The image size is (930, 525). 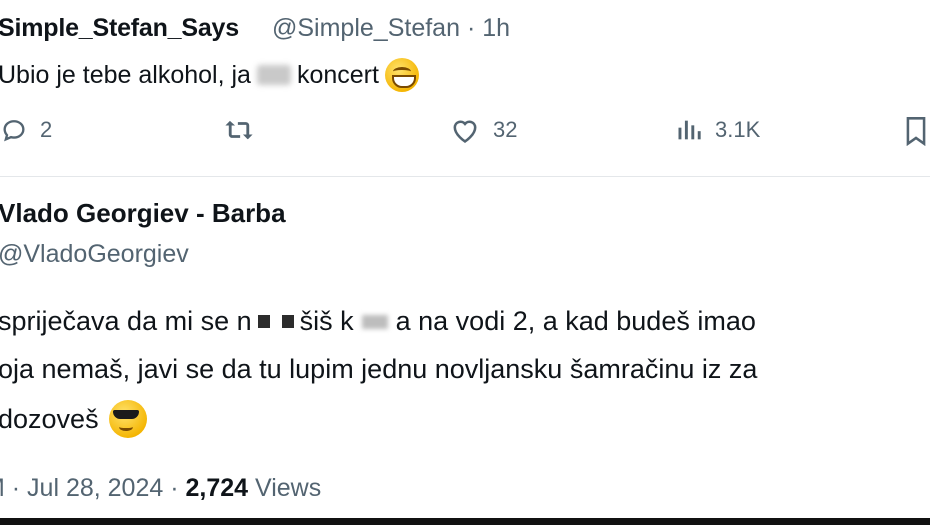 What do you see at coordinates (273, 75) in the screenshot?
I see `censored-word` at bounding box center [273, 75].